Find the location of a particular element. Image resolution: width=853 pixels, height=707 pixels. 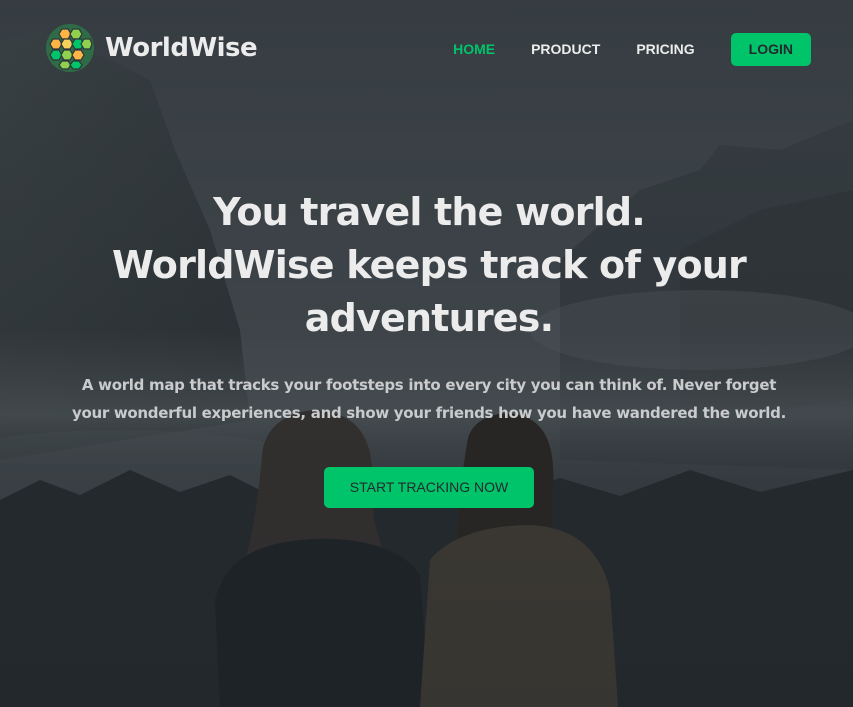

start-tracking-button: START TRACKING NOW is located at coordinates (429, 487).